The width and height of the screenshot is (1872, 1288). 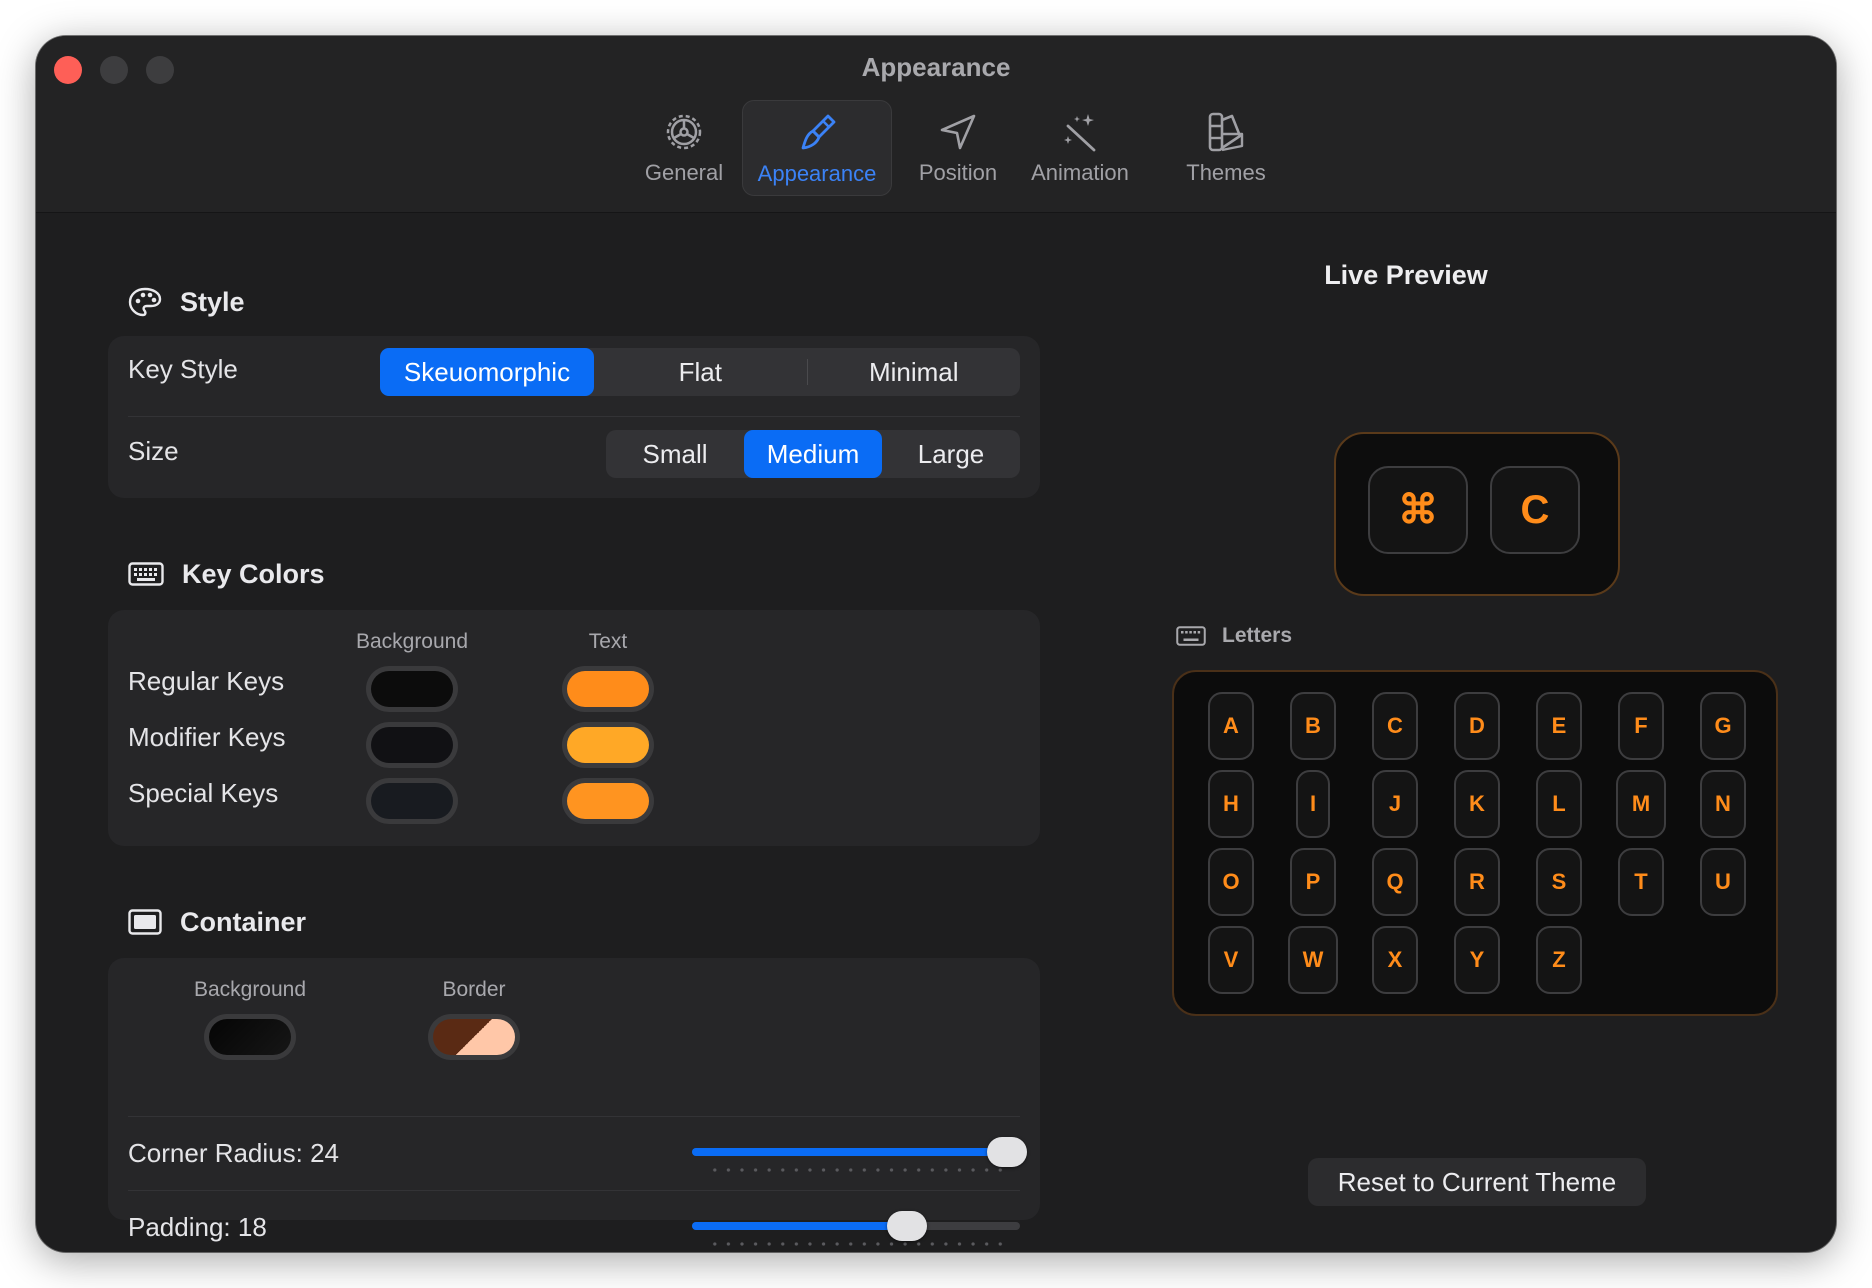 I want to click on key-style-minimal: Minimal, so click(x=914, y=372).